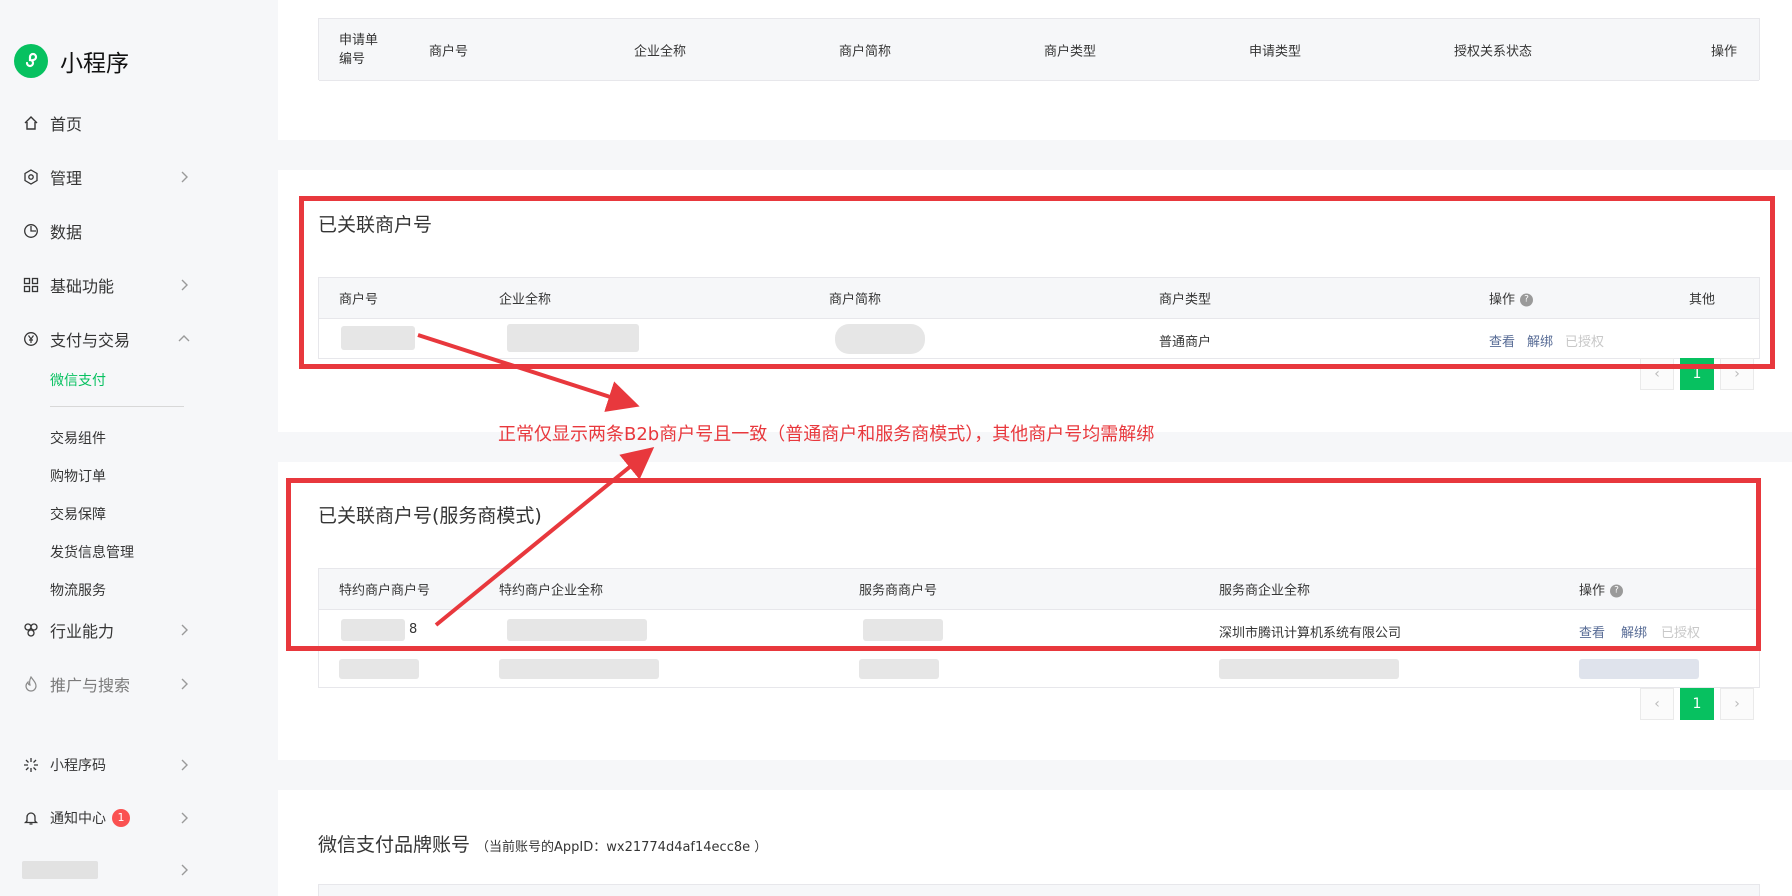  I want to click on annotation-arrows, so click(536, 480).